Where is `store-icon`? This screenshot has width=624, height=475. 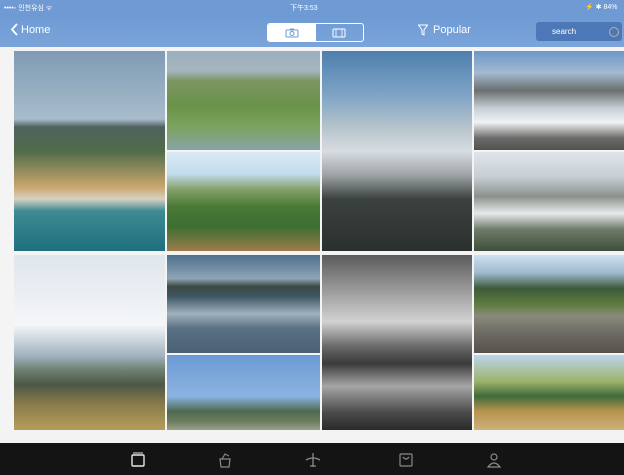
store-icon is located at coordinates (406, 460).